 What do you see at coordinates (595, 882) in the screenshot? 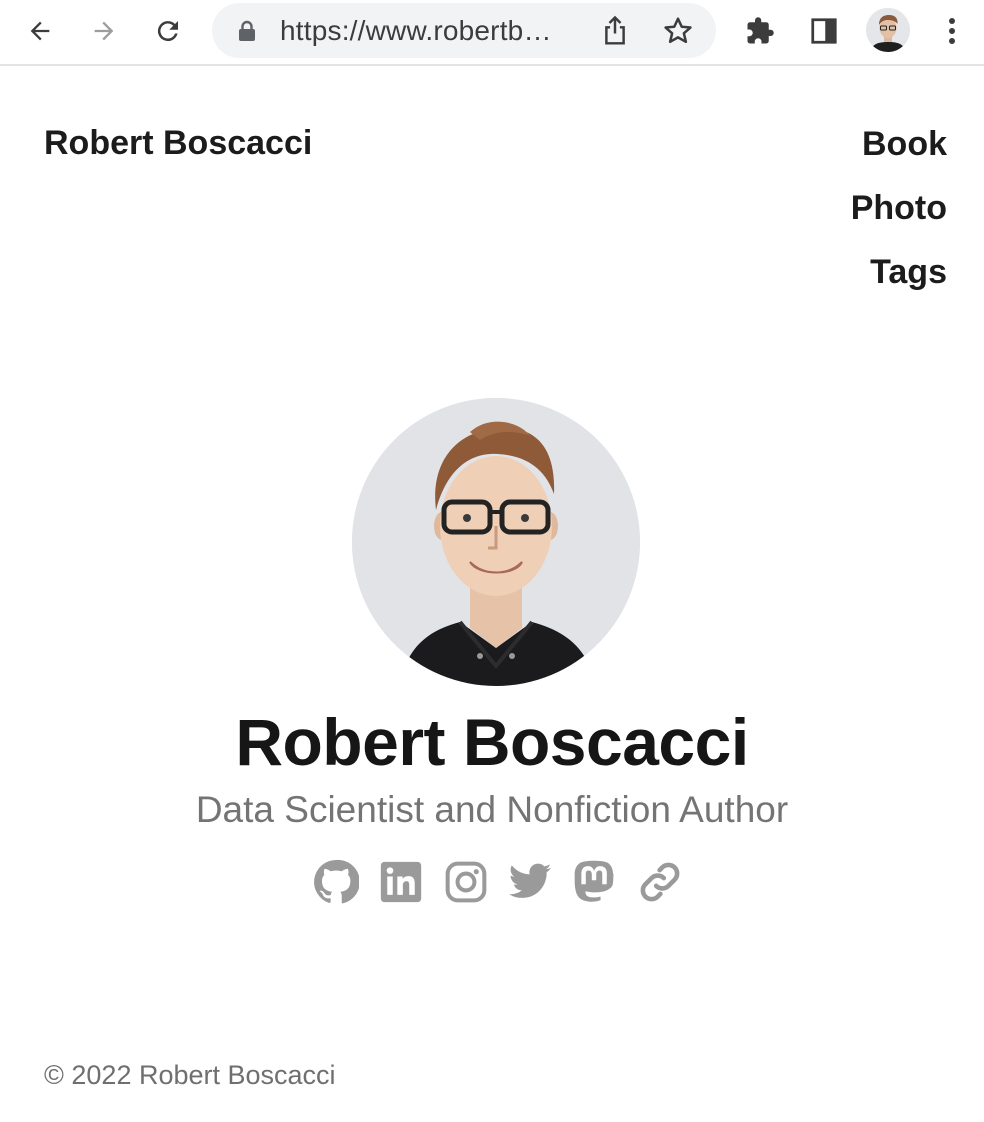
I see `mastodon-icon` at bounding box center [595, 882].